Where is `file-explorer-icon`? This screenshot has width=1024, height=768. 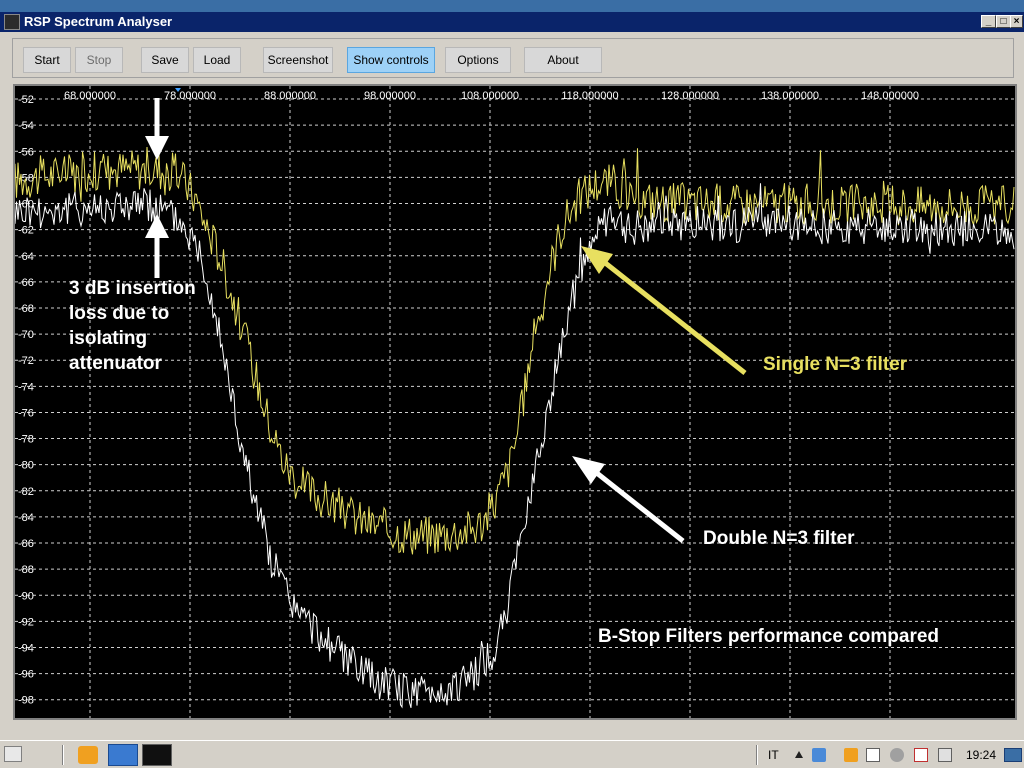
file-explorer-icon is located at coordinates (123, 755).